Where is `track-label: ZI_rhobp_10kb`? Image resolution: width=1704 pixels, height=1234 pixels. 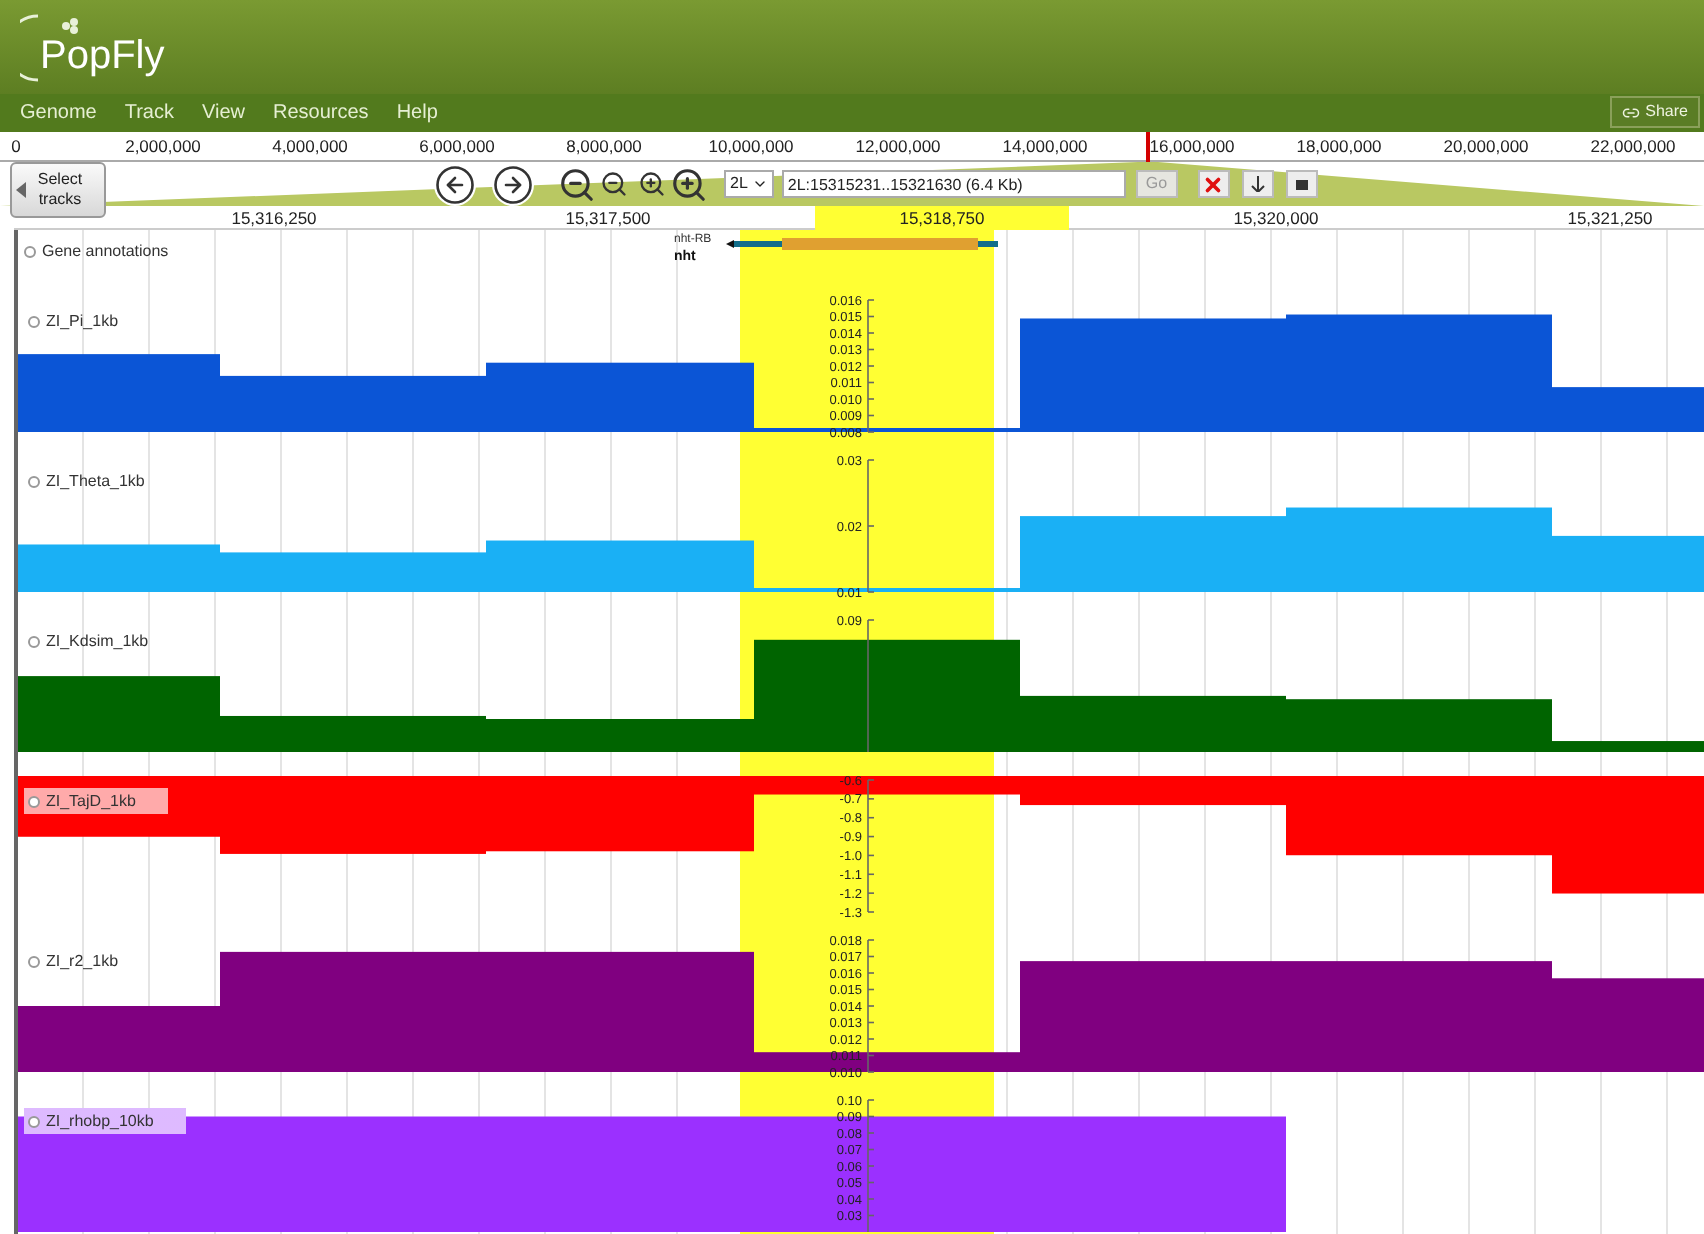 track-label: ZI_rhobp_10kb is located at coordinates (105, 1121).